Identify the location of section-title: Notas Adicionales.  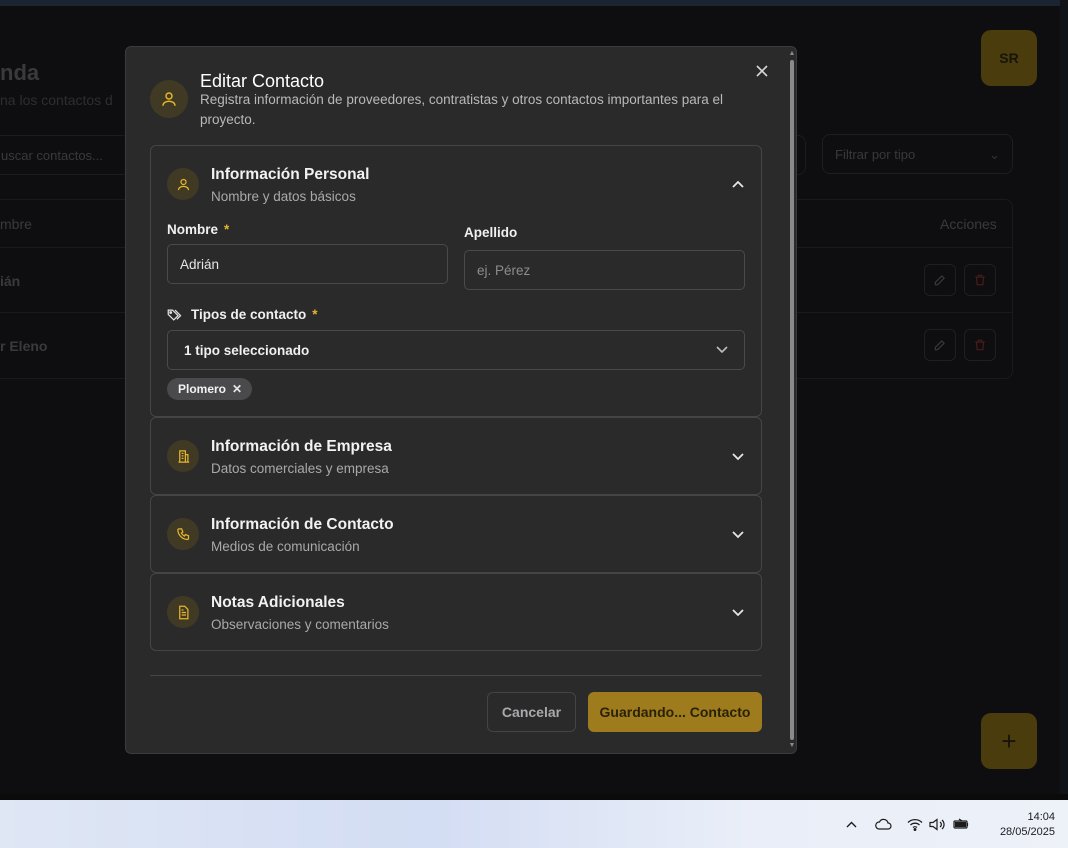
(278, 602).